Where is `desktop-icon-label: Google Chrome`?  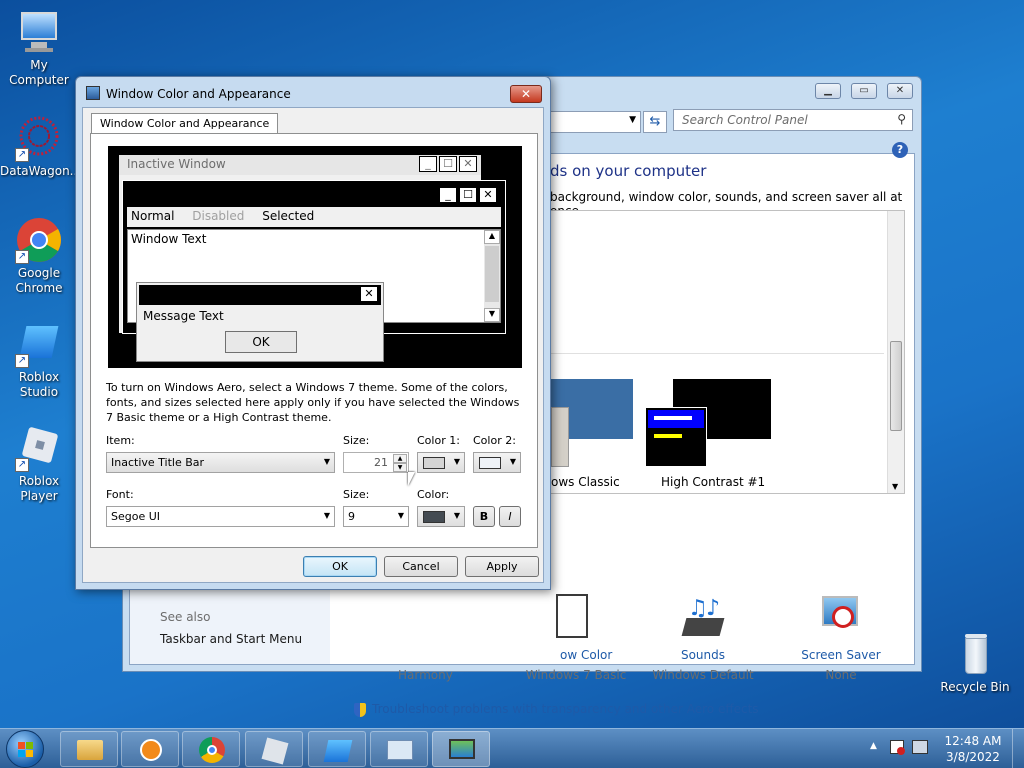 desktop-icon-label: Google Chrome is located at coordinates (39, 280).